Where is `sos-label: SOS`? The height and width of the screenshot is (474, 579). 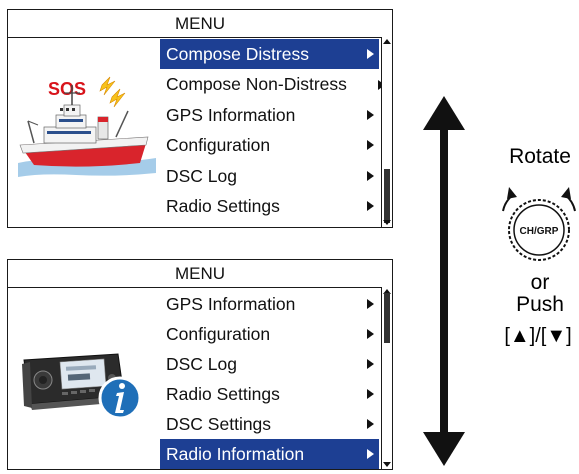
sos-label: SOS is located at coordinates (67, 89).